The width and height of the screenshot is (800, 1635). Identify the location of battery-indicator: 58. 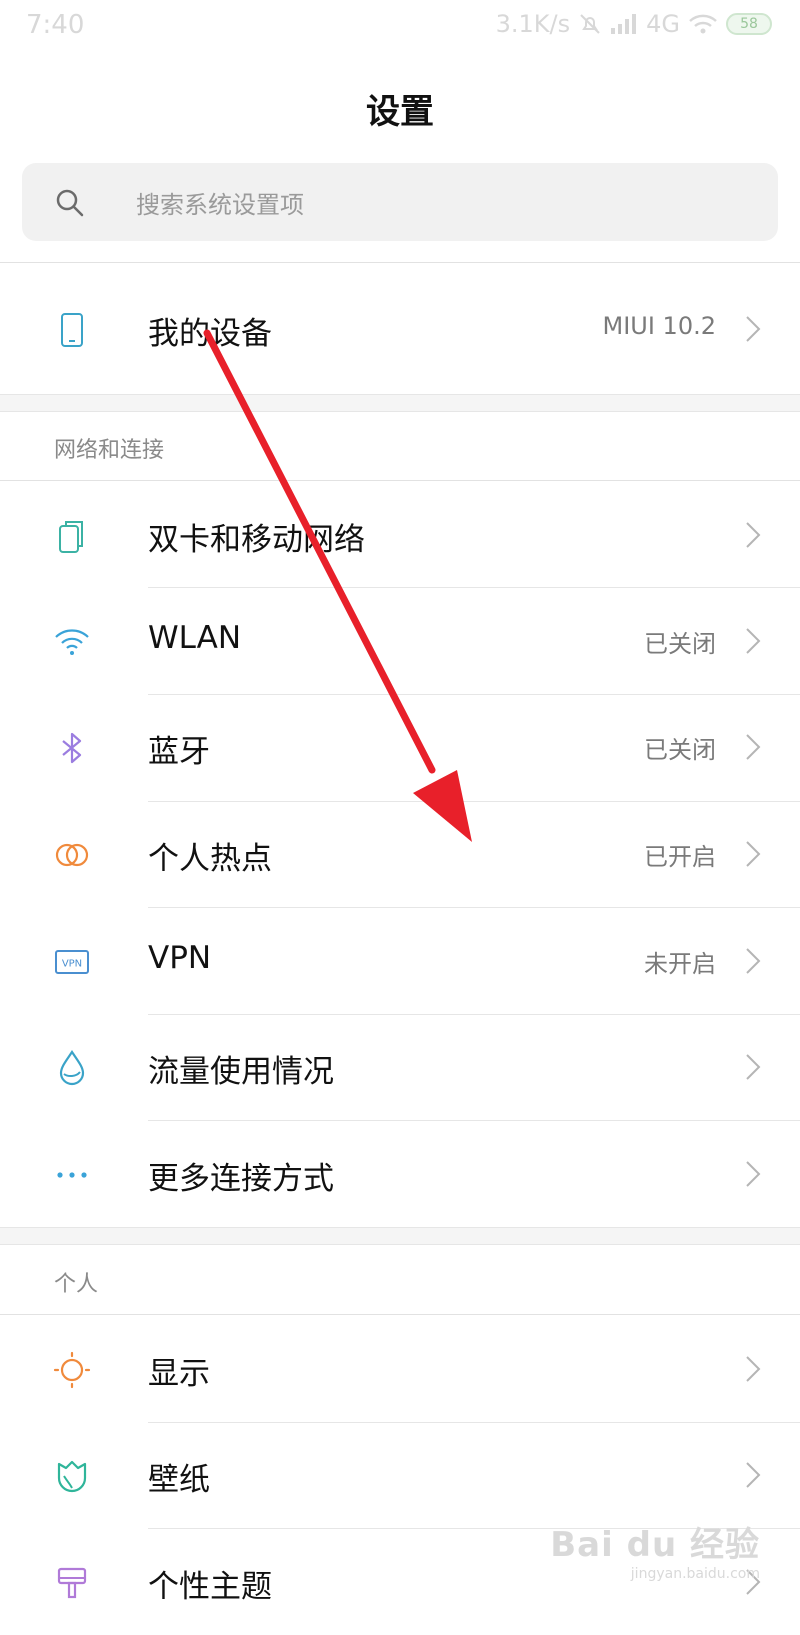
(749, 24).